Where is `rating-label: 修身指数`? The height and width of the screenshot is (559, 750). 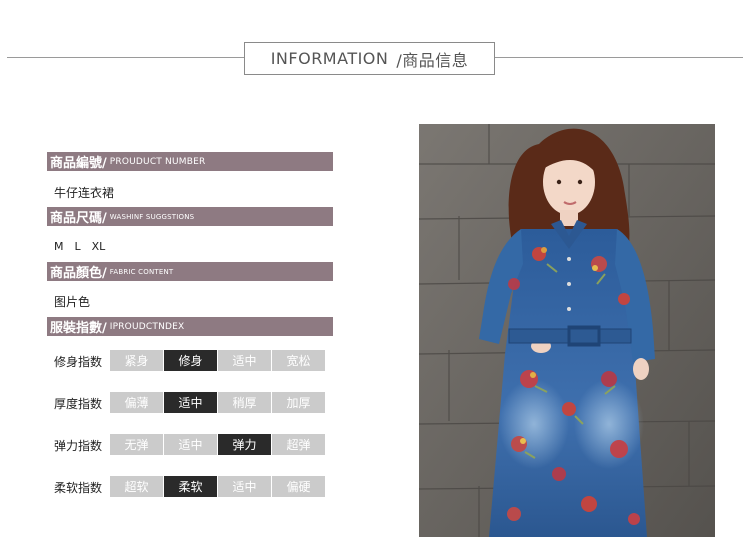 rating-label: 修身指数 is located at coordinates (78, 362).